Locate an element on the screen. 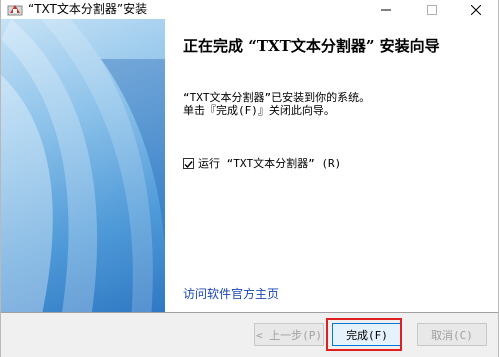 This screenshot has height=357, width=499. run-app-label: 运行 “TXT文本分割器” (R) is located at coordinates (269, 163).